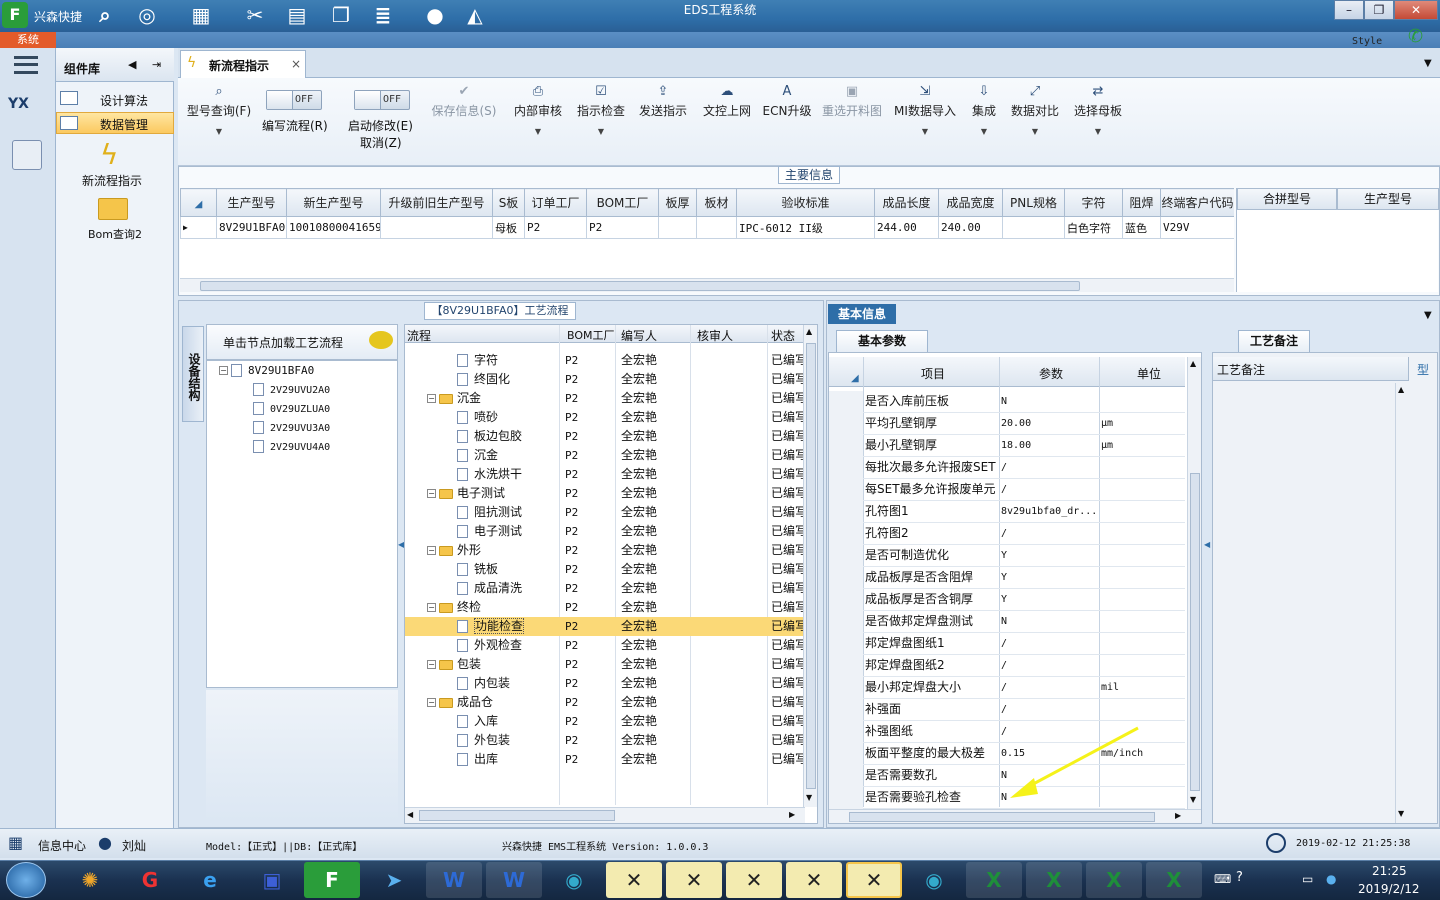 This screenshot has width=1440, height=900. What do you see at coordinates (604, 645) in the screenshot?
I see `process-row: 外观检查 P2 全宏艳 已编写` at bounding box center [604, 645].